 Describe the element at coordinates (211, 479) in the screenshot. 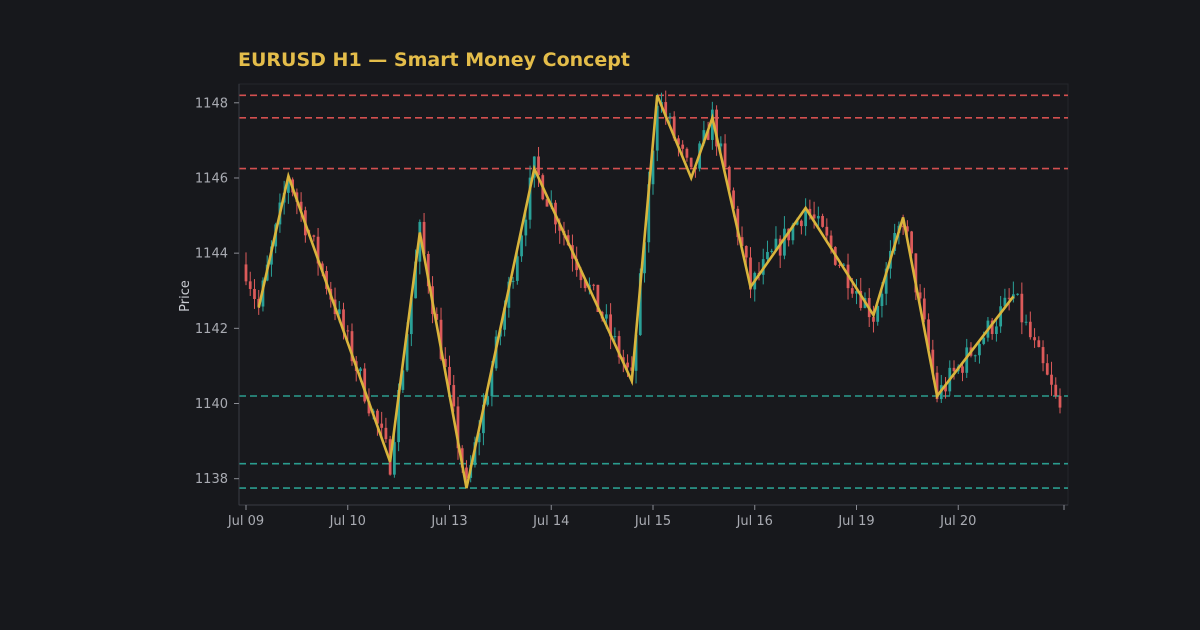

I see `y-tick-label: 1138` at that location.